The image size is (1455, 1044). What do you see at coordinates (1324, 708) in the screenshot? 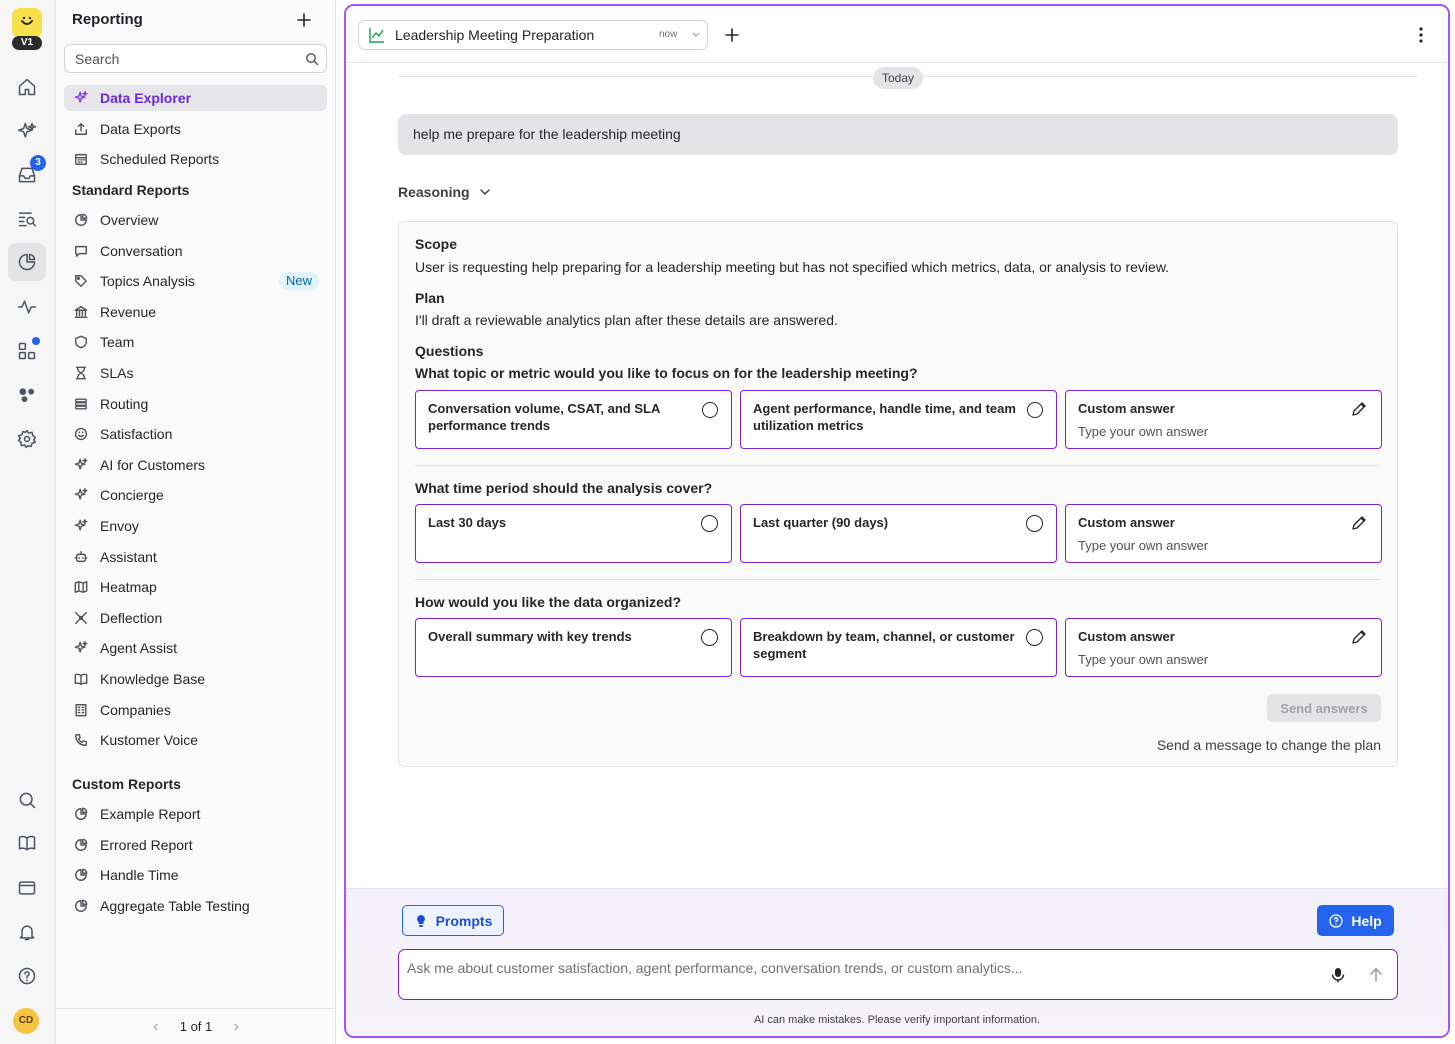
I see `send-answers-button: Send answers` at bounding box center [1324, 708].